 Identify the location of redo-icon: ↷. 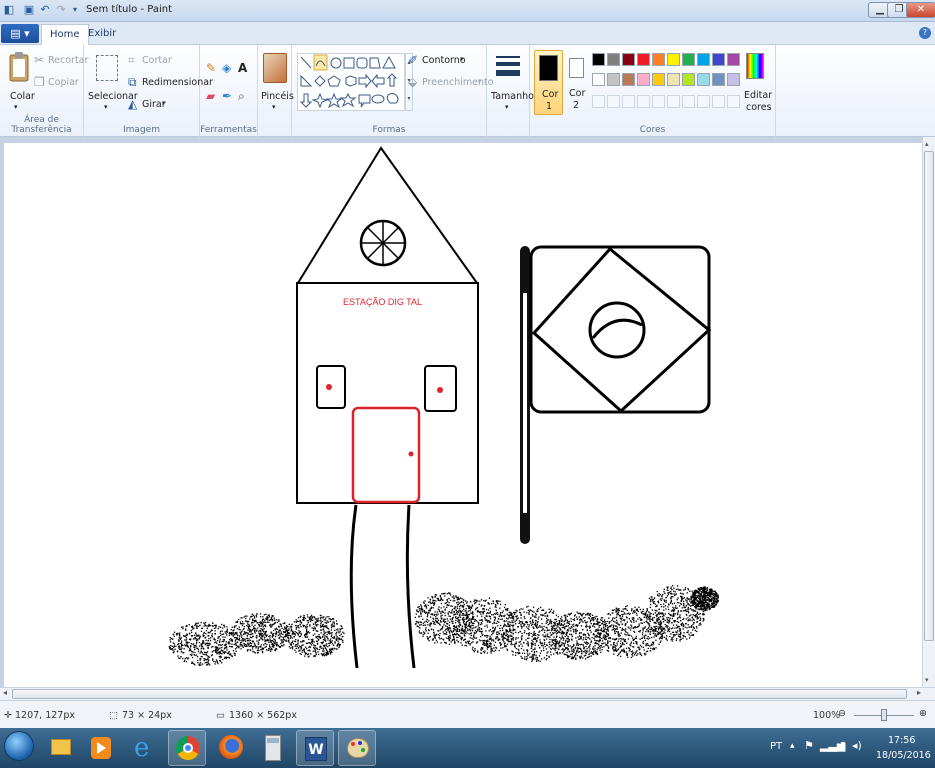
(61, 10).